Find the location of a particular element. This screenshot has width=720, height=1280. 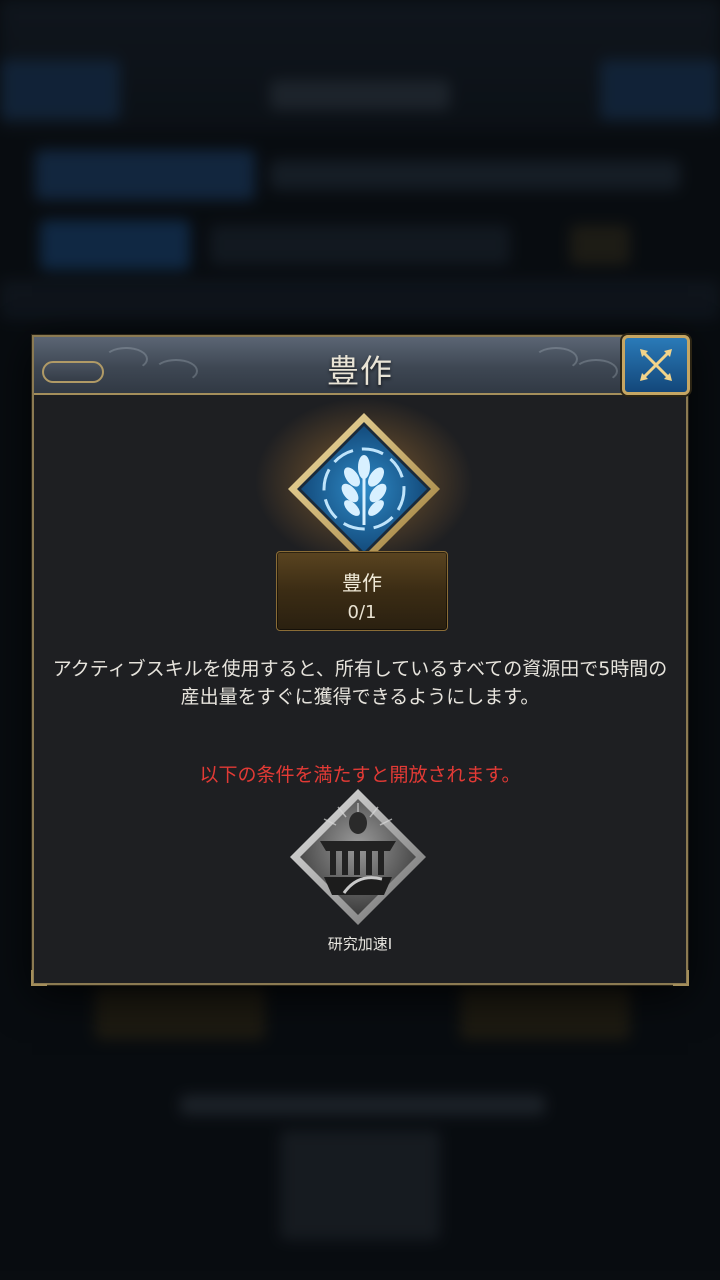

dialog-title: 豊作 is located at coordinates (359, 371).